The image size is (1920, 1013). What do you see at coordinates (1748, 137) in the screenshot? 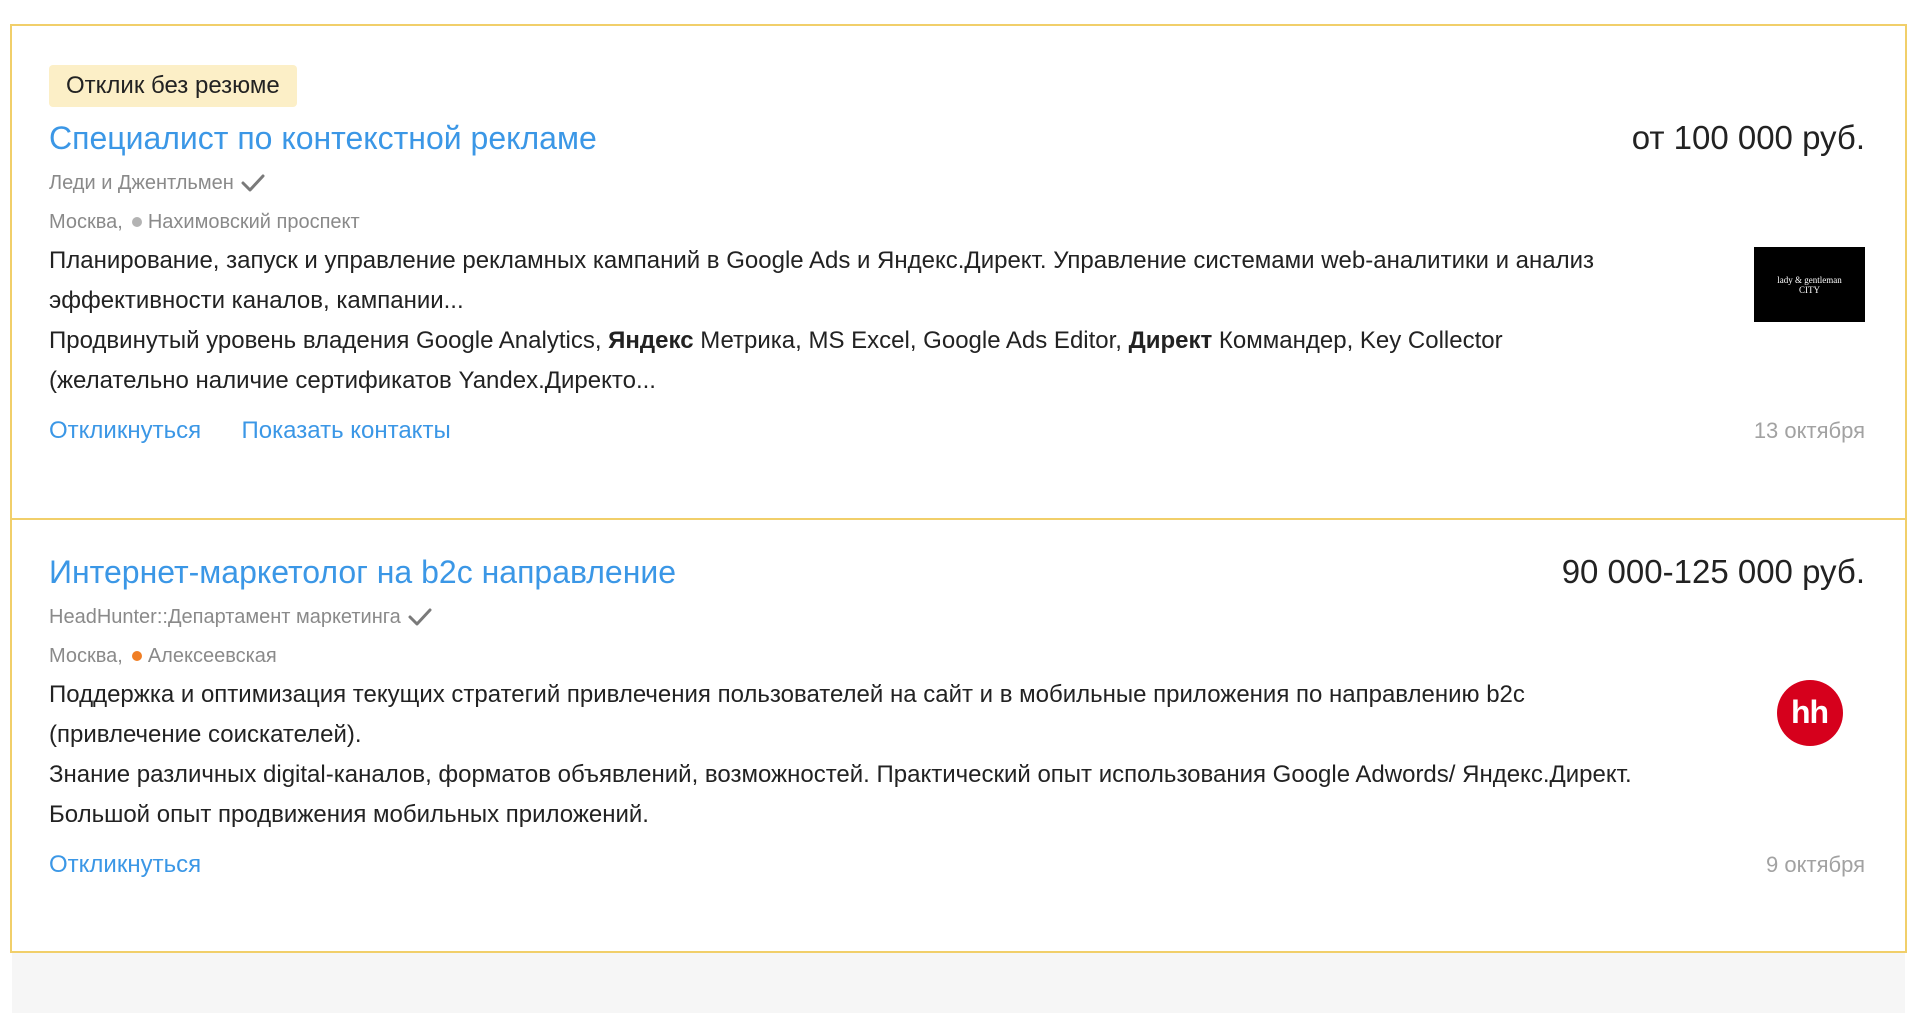
I see `vacancy-salary: от 100 000 руб.` at bounding box center [1748, 137].